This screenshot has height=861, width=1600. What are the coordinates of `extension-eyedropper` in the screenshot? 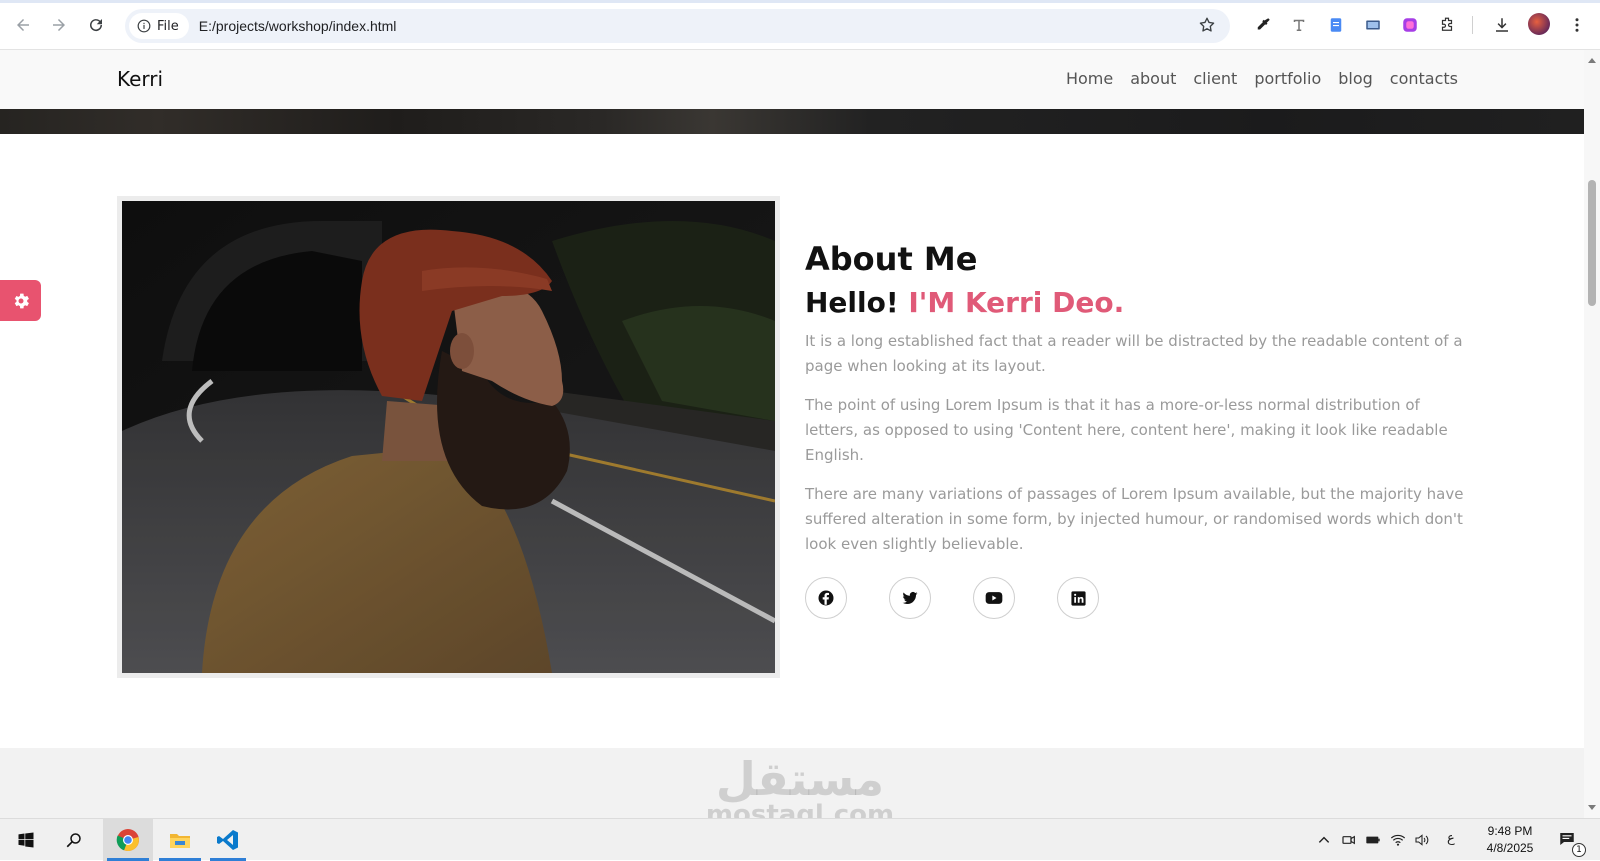 It's located at (1263, 25).